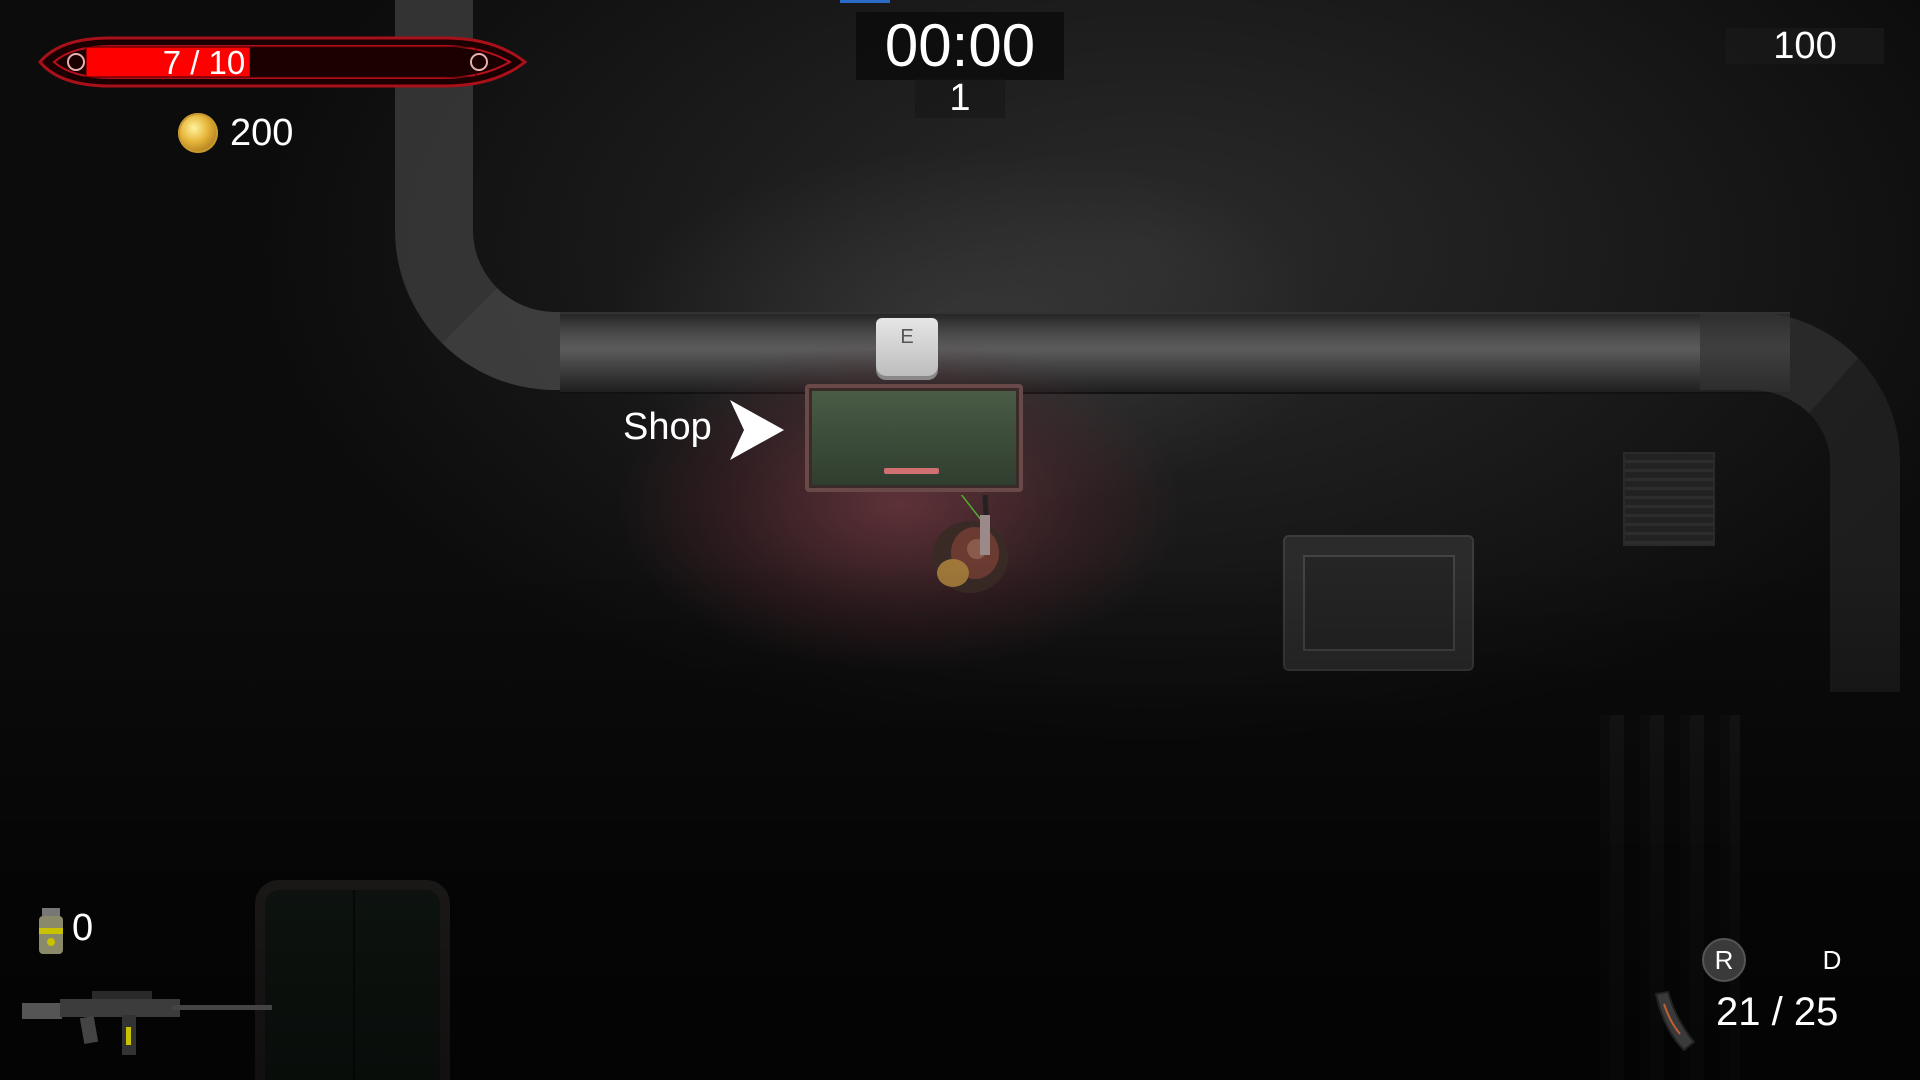  What do you see at coordinates (914, 438) in the screenshot?
I see `shop-terminal` at bounding box center [914, 438].